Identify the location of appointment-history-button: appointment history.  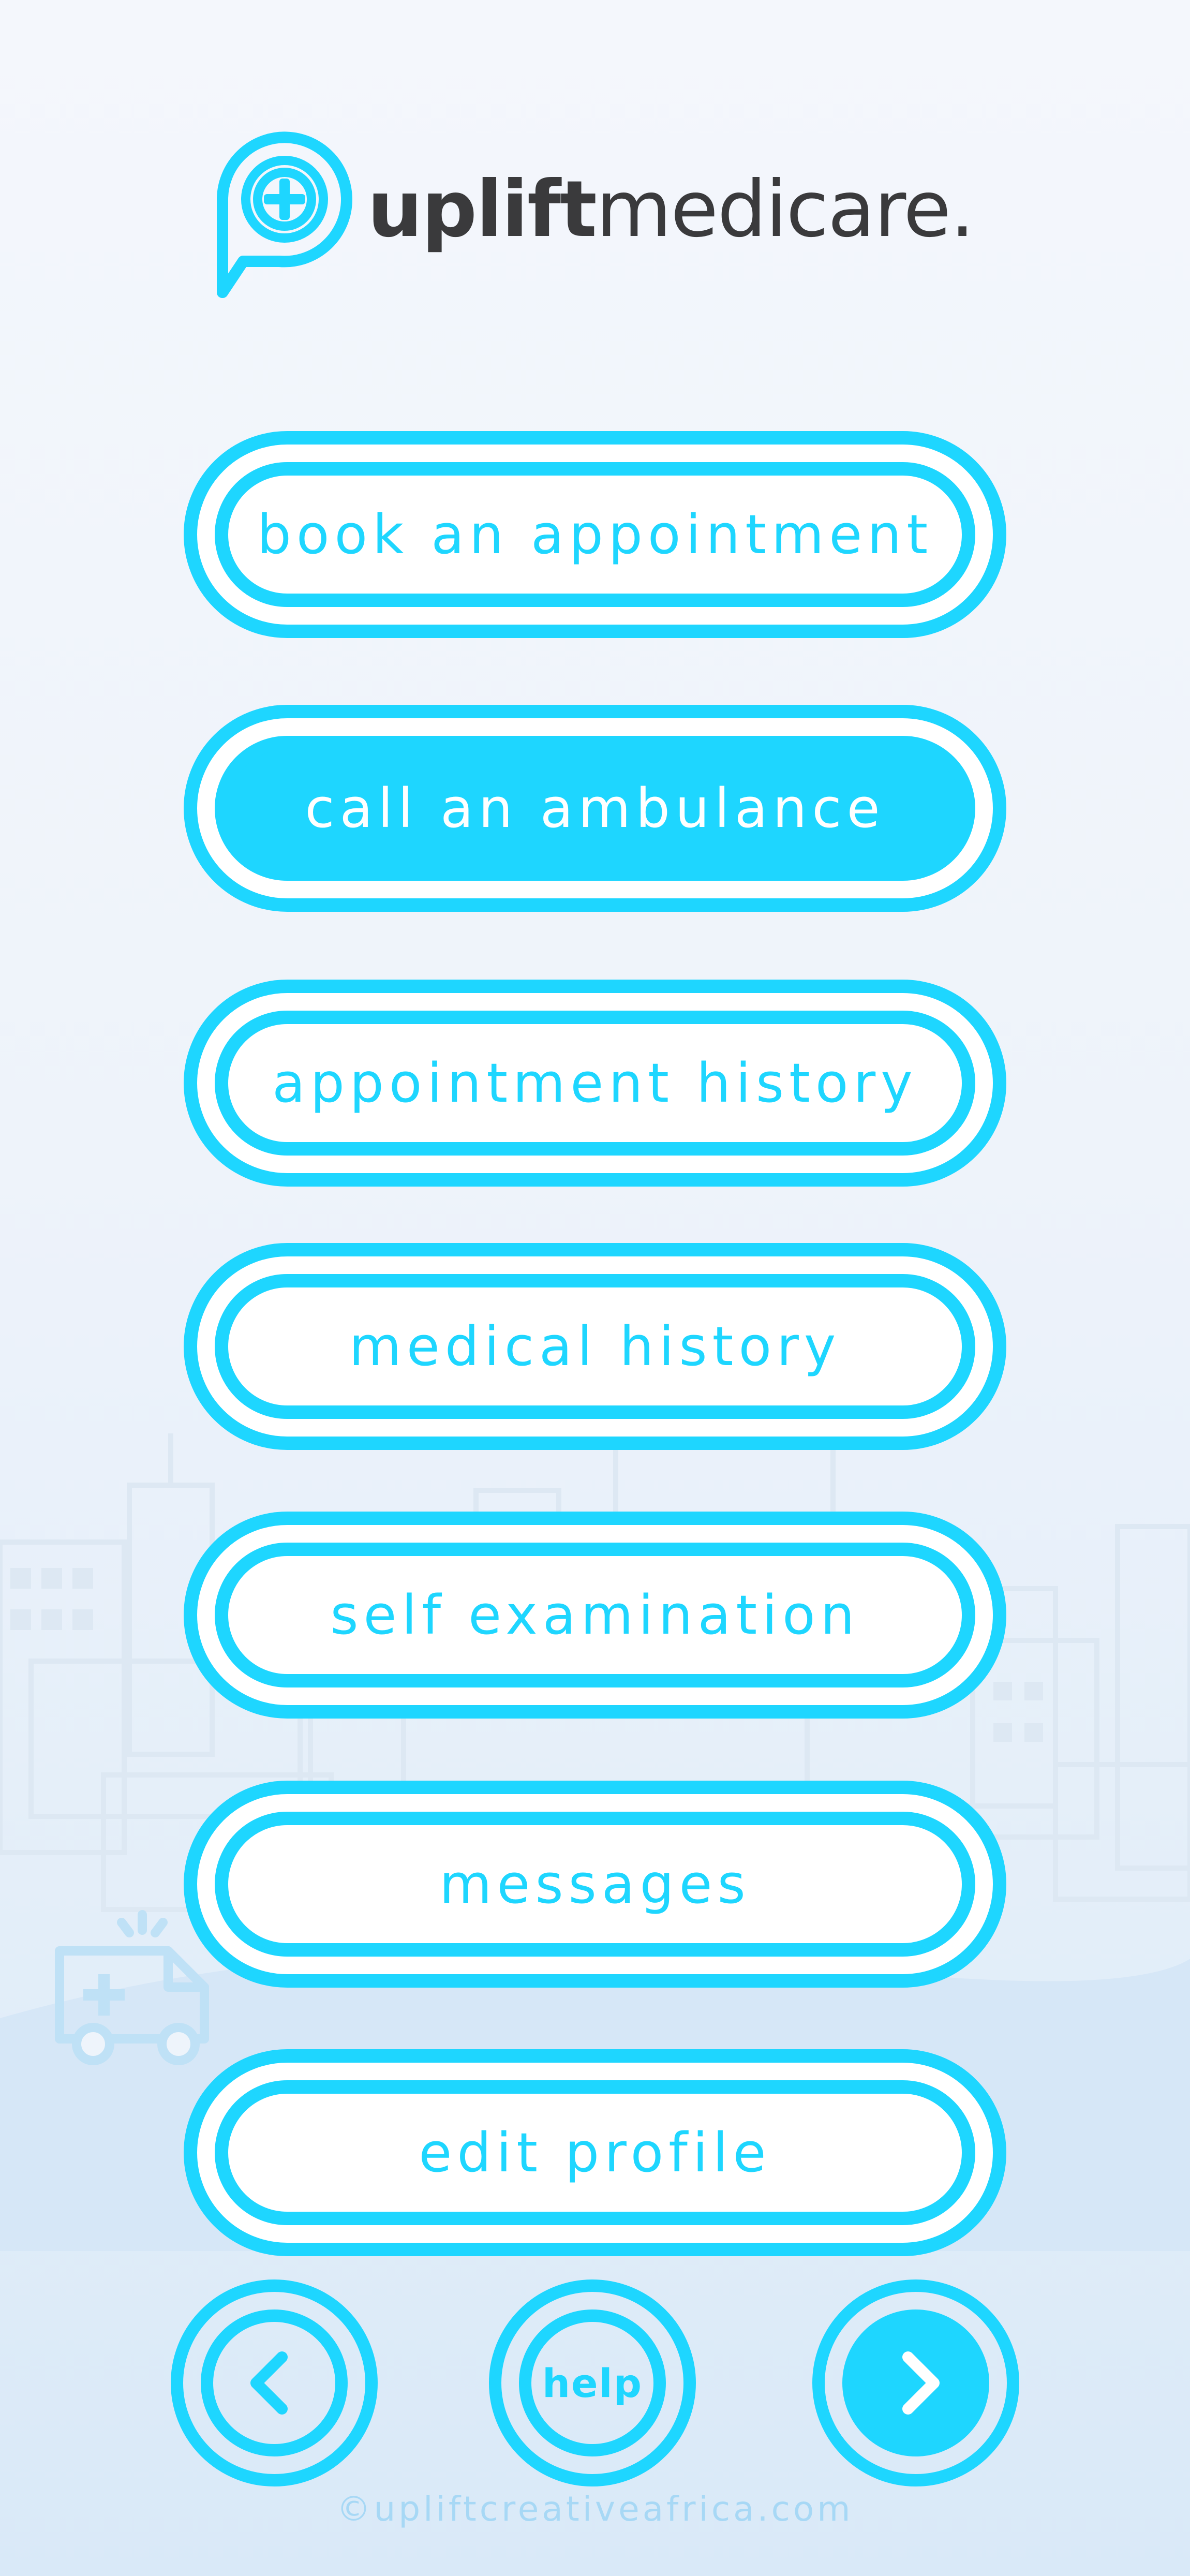
(595, 1083).